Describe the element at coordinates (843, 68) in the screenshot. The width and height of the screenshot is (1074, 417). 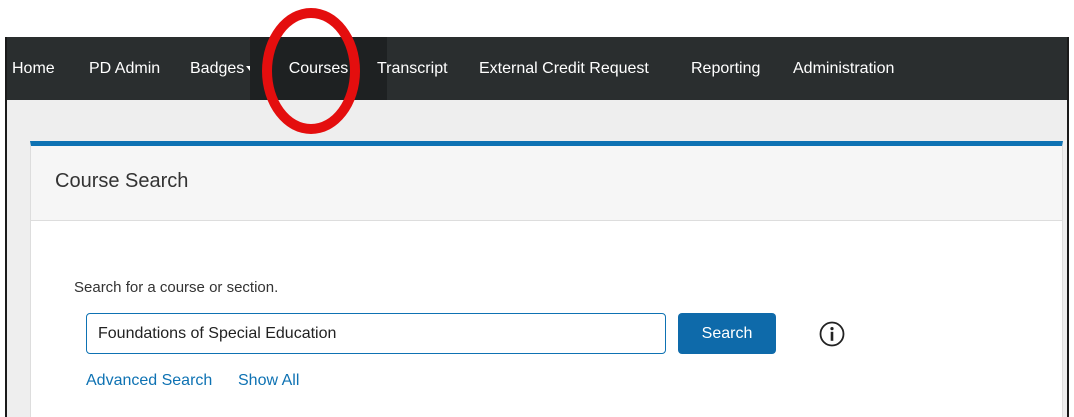
I see `nav-administration: Administration` at that location.